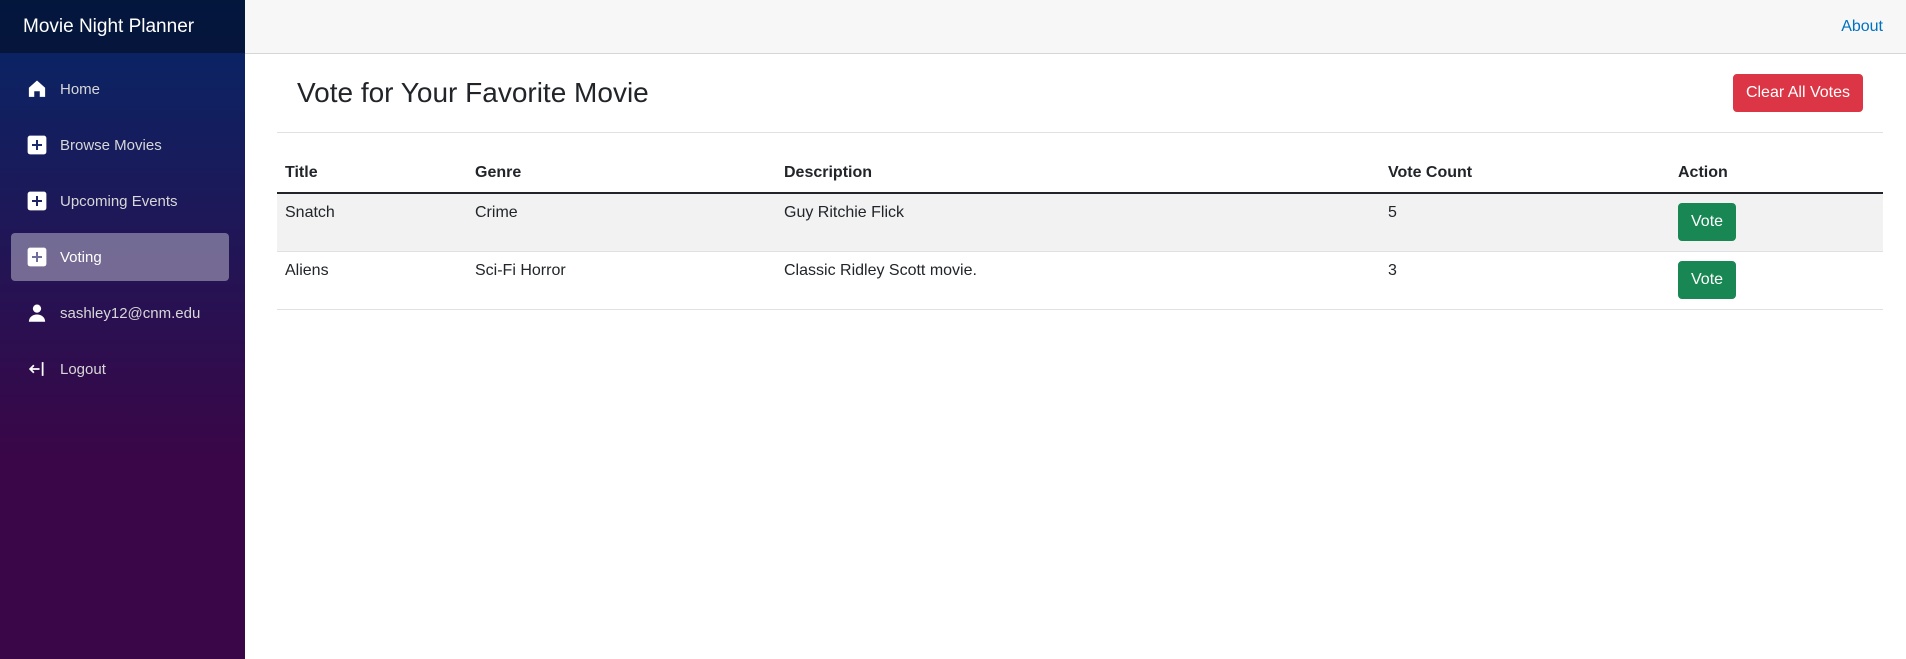 The height and width of the screenshot is (659, 1906). Describe the element at coordinates (81, 257) in the screenshot. I see `sidebar-item-label: Voting` at that location.